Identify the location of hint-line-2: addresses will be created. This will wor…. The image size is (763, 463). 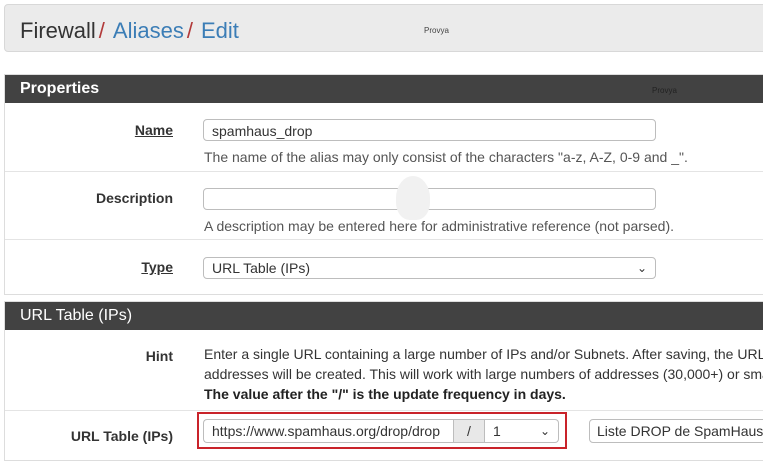
(483, 374).